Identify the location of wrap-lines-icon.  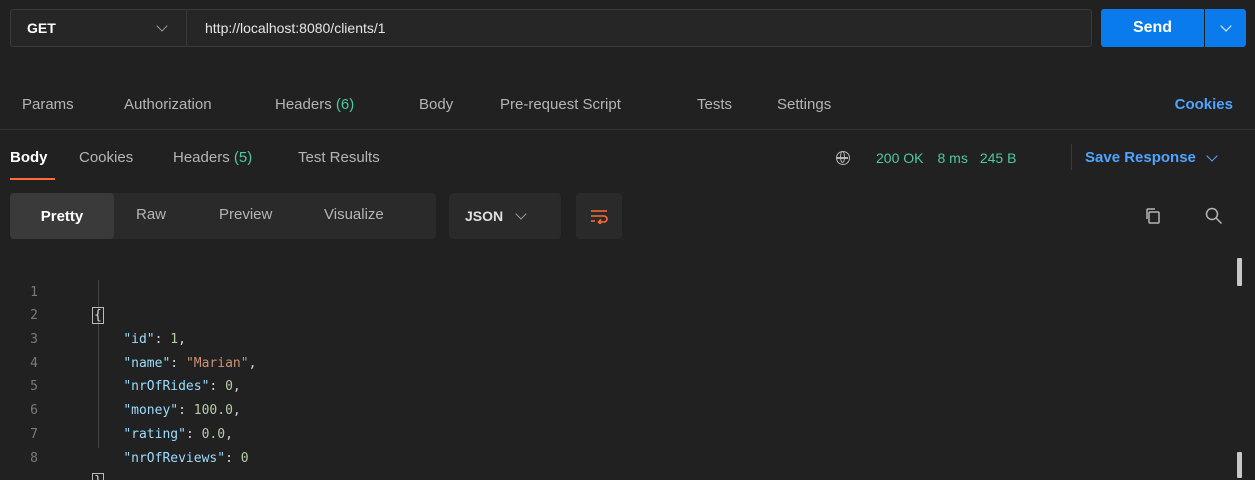
(599, 217).